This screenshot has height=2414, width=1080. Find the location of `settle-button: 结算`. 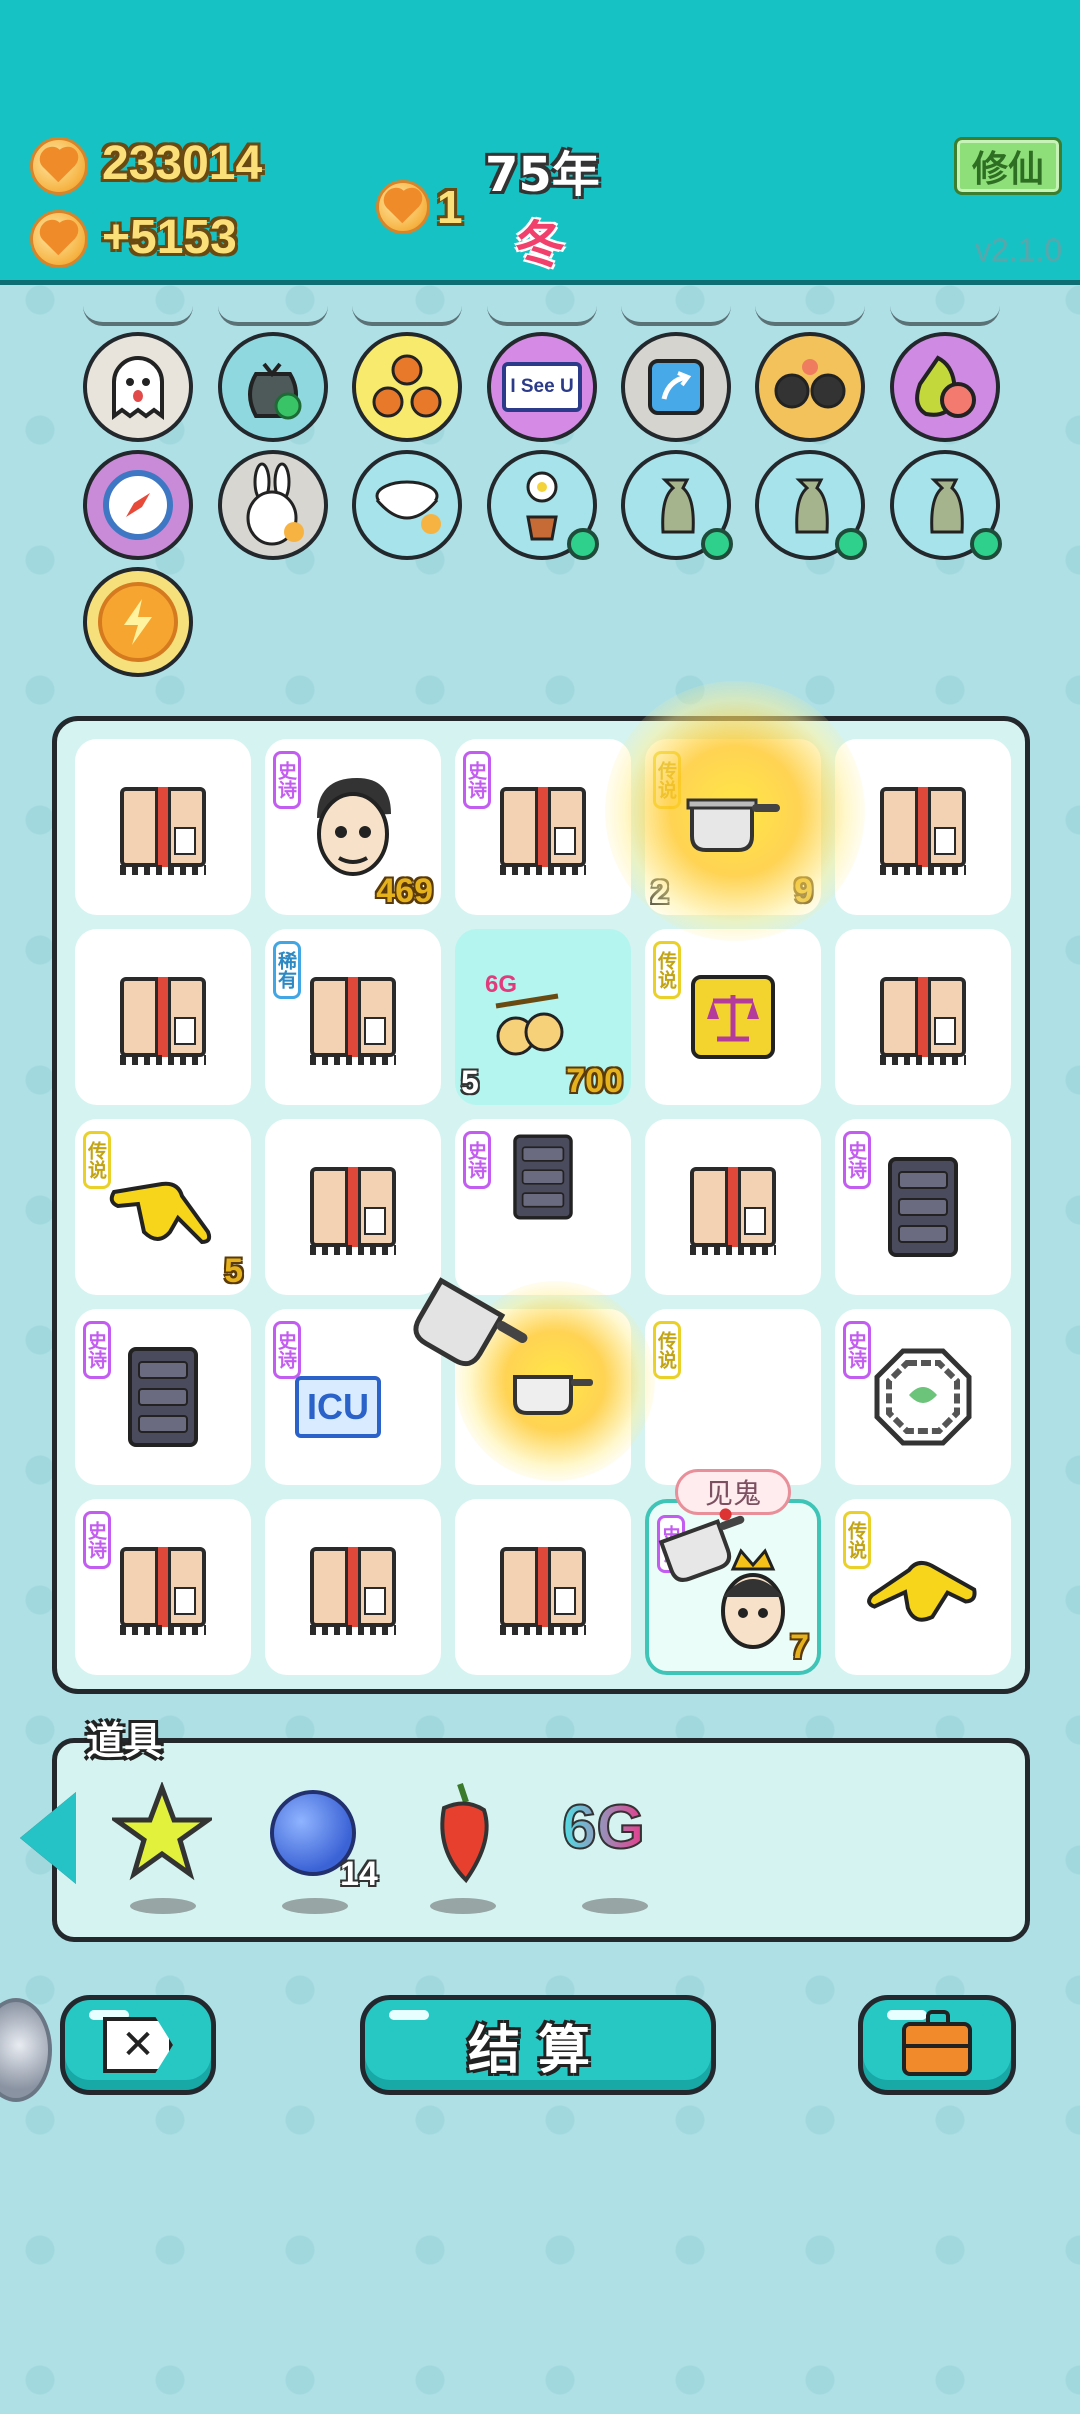

settle-button: 结算 is located at coordinates (538, 2045).